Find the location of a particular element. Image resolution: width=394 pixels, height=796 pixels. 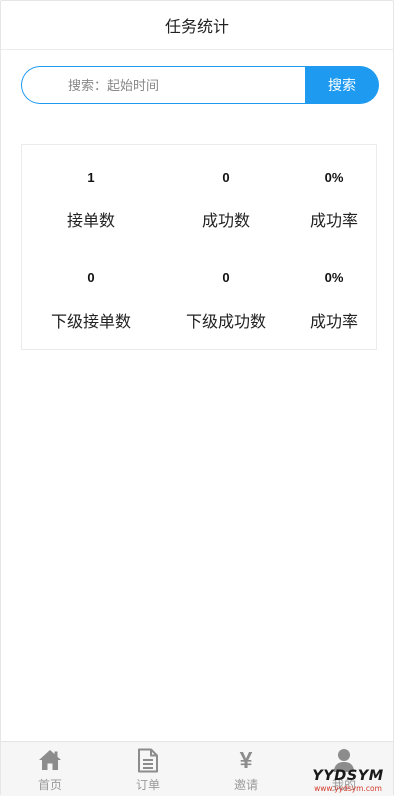

success-count-label: 成功数 is located at coordinates (226, 221).